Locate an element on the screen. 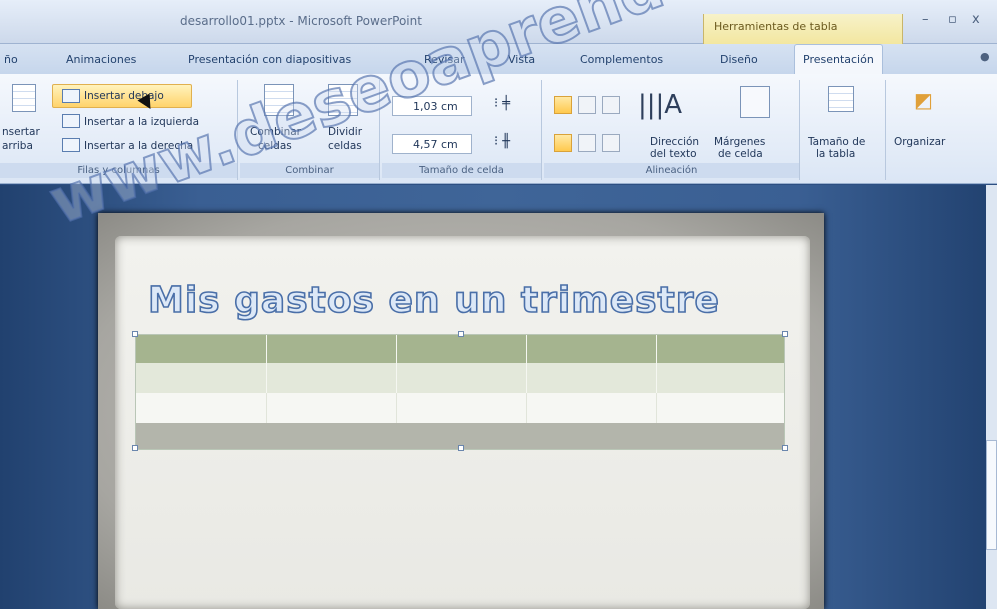 The image size is (997, 609). arrange-icon: ◩ is located at coordinates (923, 100).